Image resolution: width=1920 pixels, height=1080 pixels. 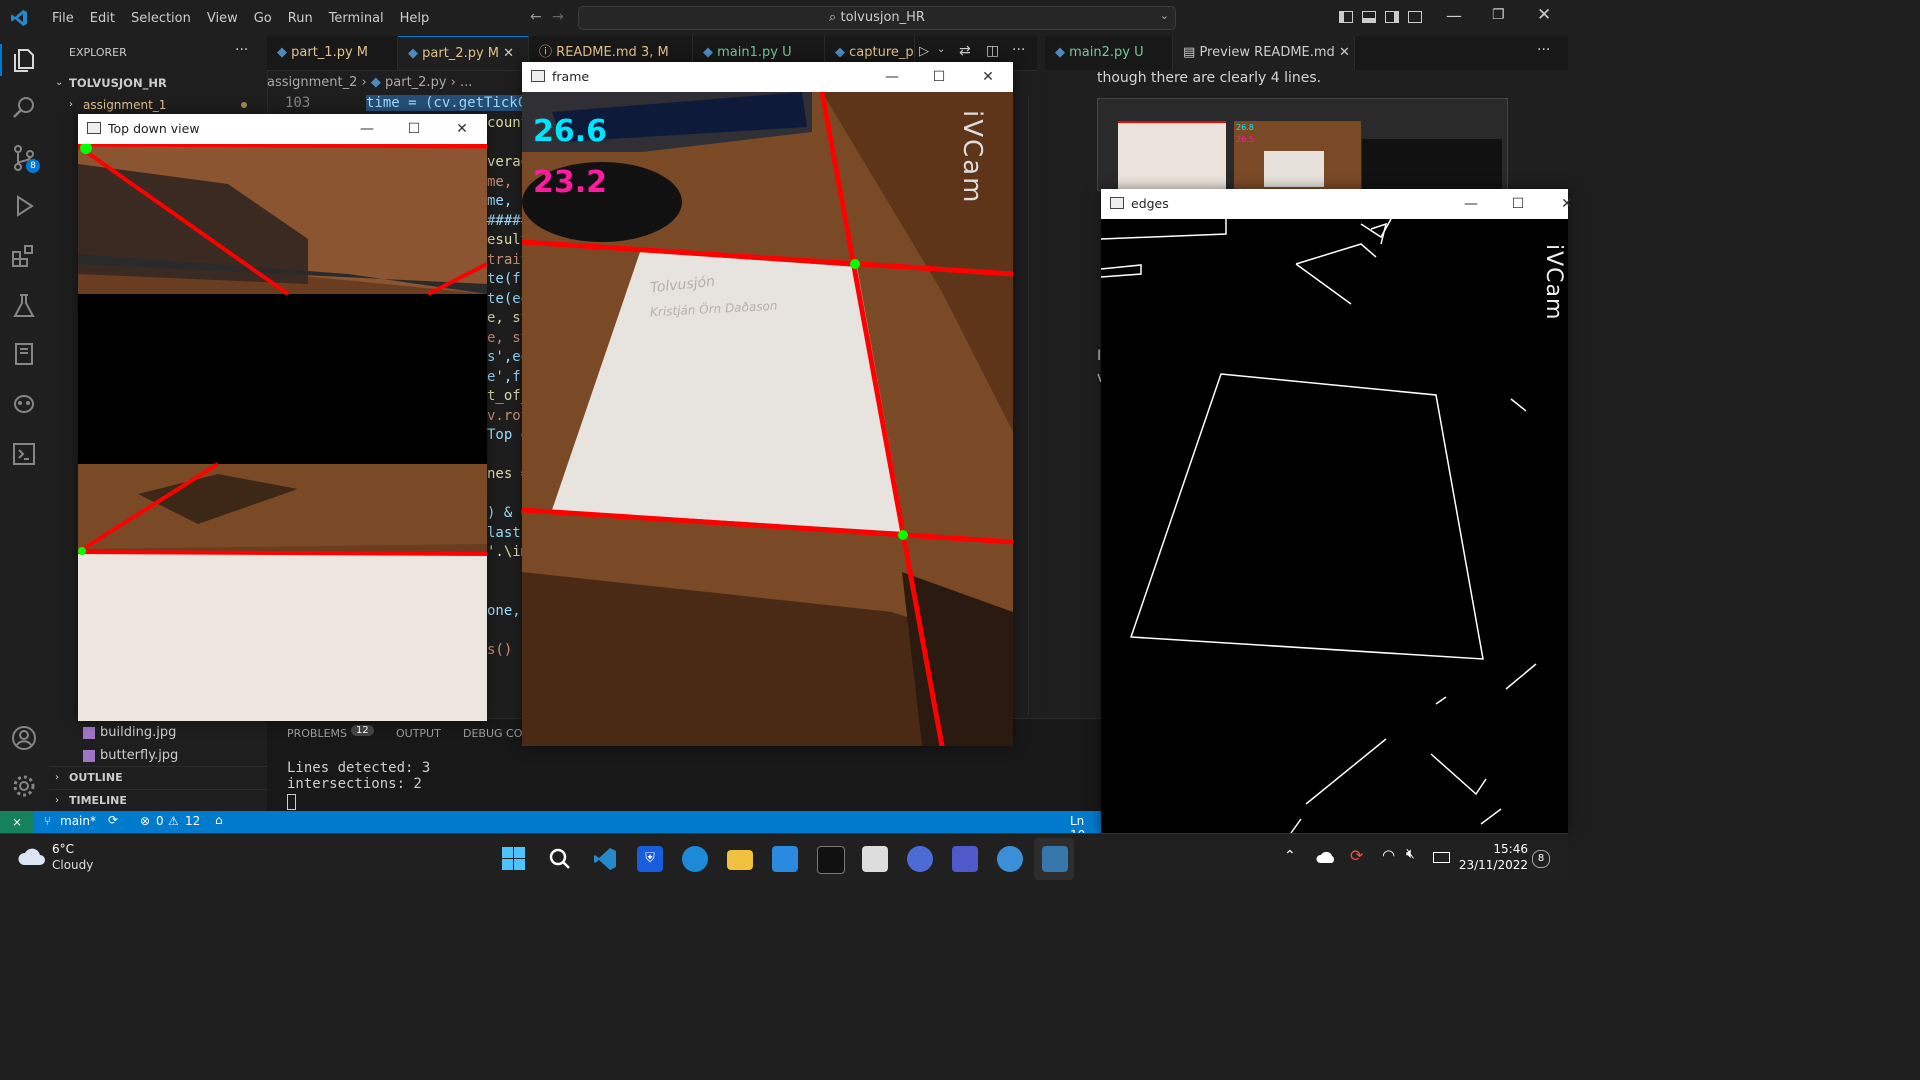 I want to click on app-icon, so click(x=920, y=859).